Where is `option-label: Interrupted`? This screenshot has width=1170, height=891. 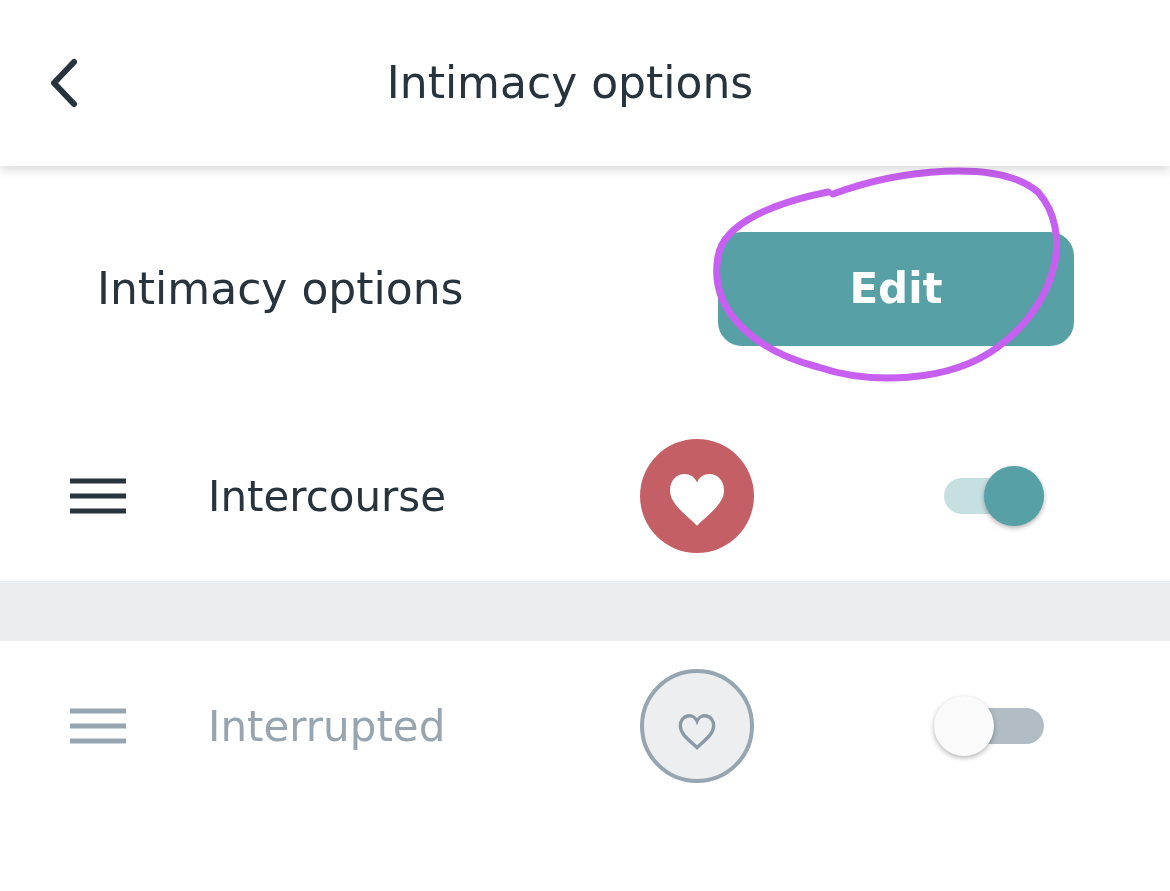 option-label: Interrupted is located at coordinates (327, 726).